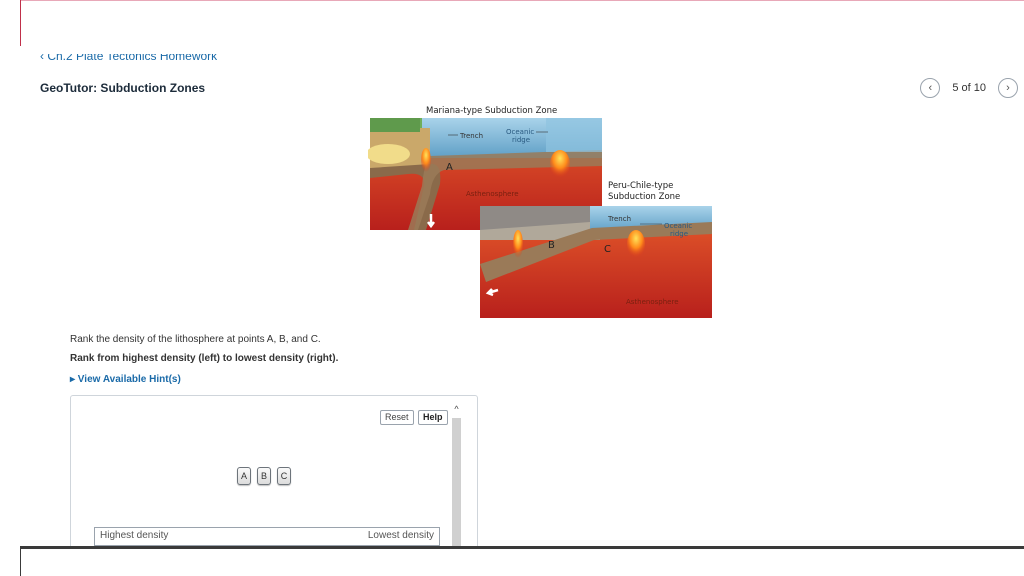 Image resolution: width=1024 pixels, height=576 pixels. I want to click on pager: ‹ 5 of 10 ›, so click(969, 88).